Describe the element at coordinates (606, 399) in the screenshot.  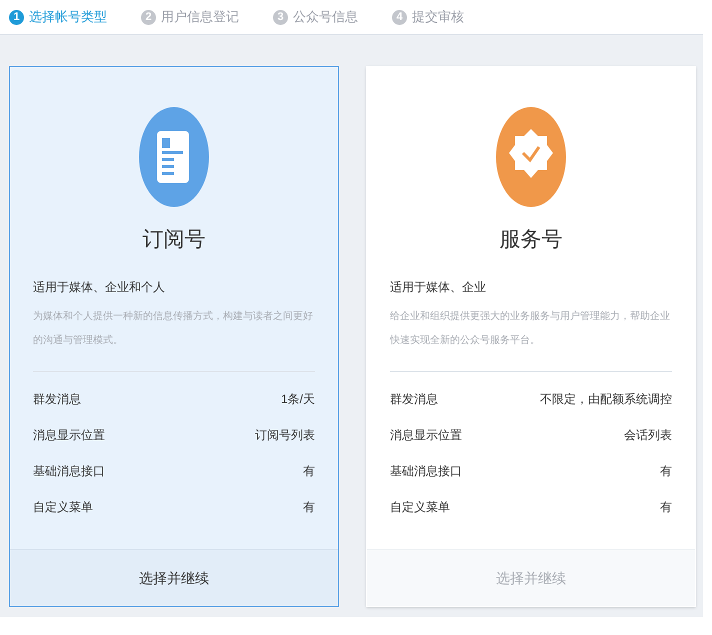
I see `feature-value: 不限定，由配额系统调控` at that location.